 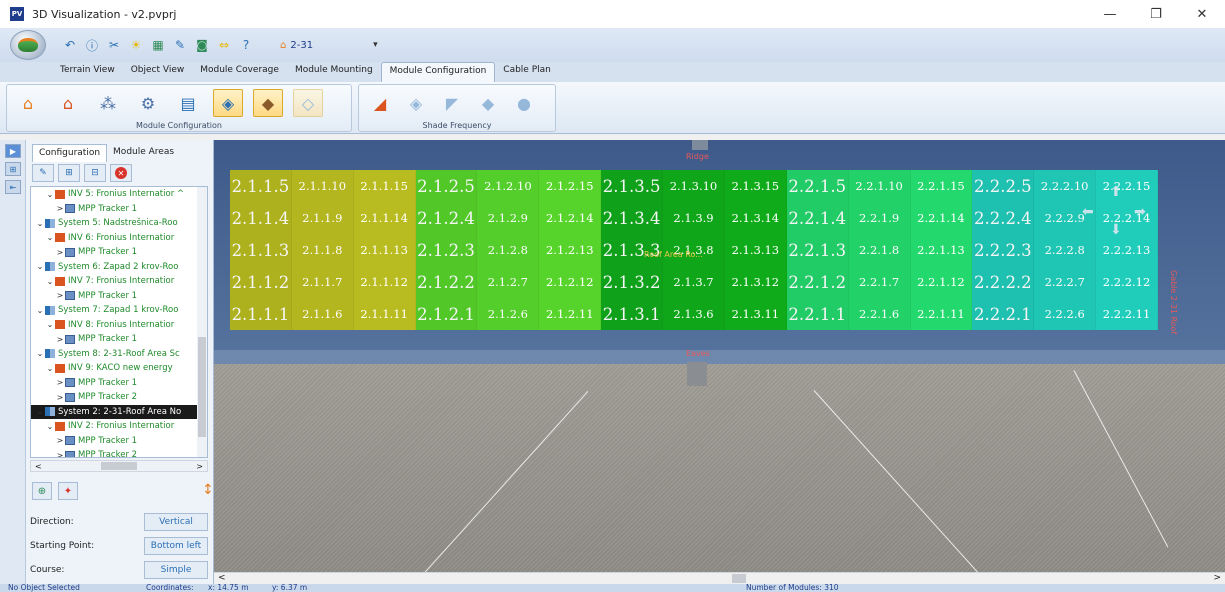 I want to click on module-cell: 2.2.2.2, so click(x=1003, y=282).